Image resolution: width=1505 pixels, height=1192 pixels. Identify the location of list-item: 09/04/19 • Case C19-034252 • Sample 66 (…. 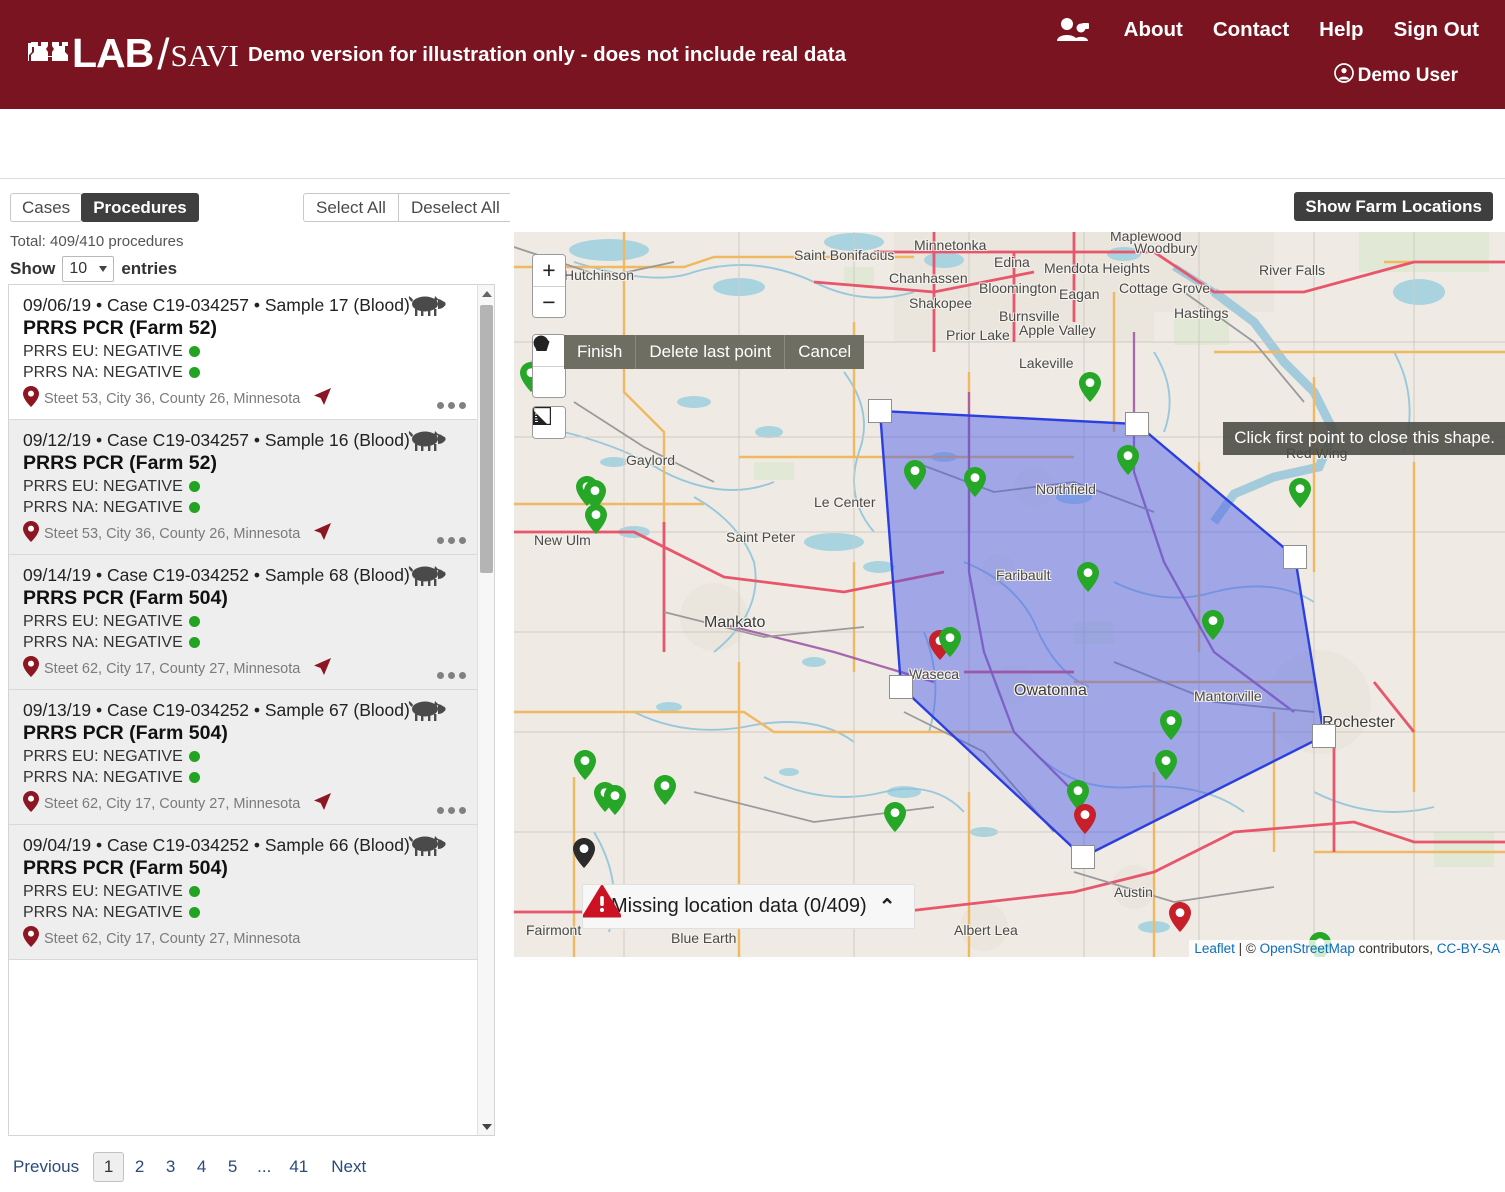
(244, 892).